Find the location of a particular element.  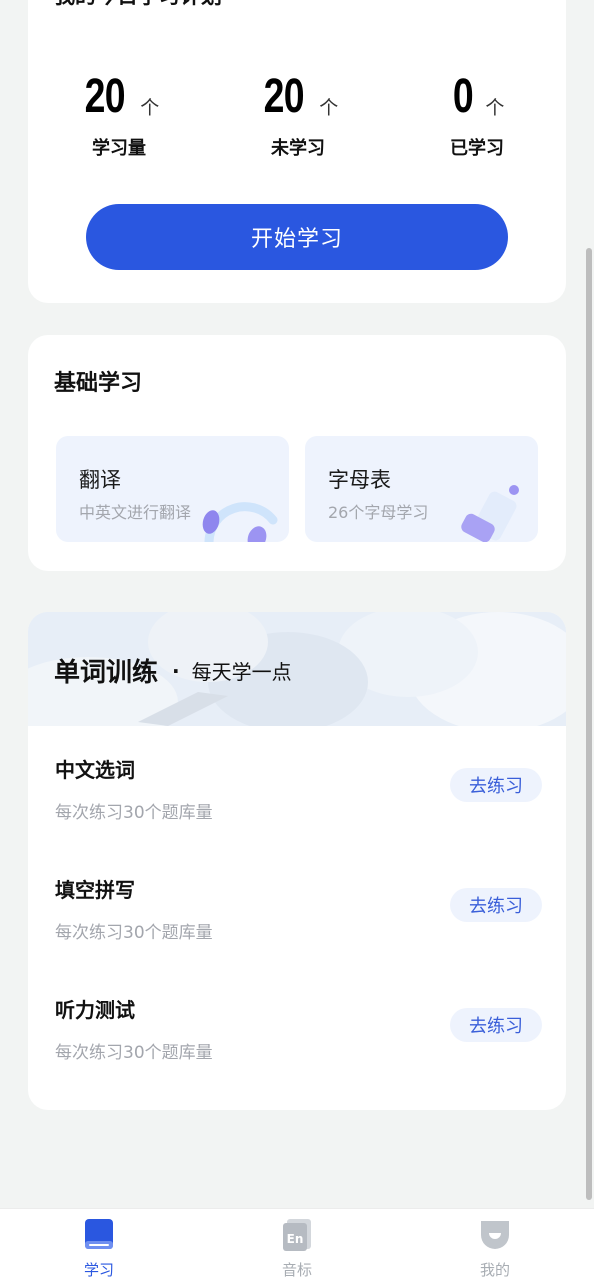

tab-label: 我的 is located at coordinates (494, 1270).